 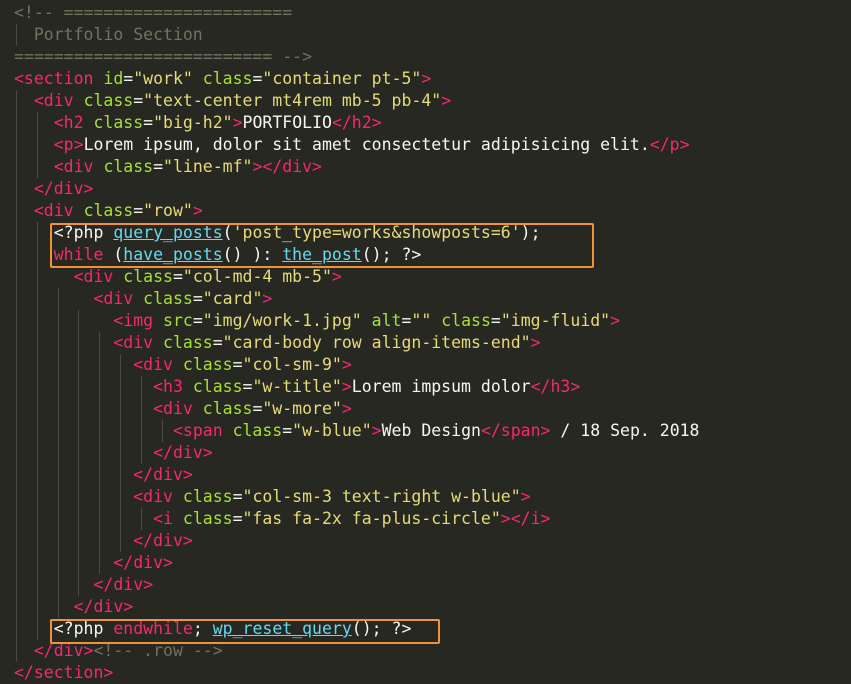 What do you see at coordinates (287, 166) in the screenshot?
I see `code-token-tag: ></div>` at bounding box center [287, 166].